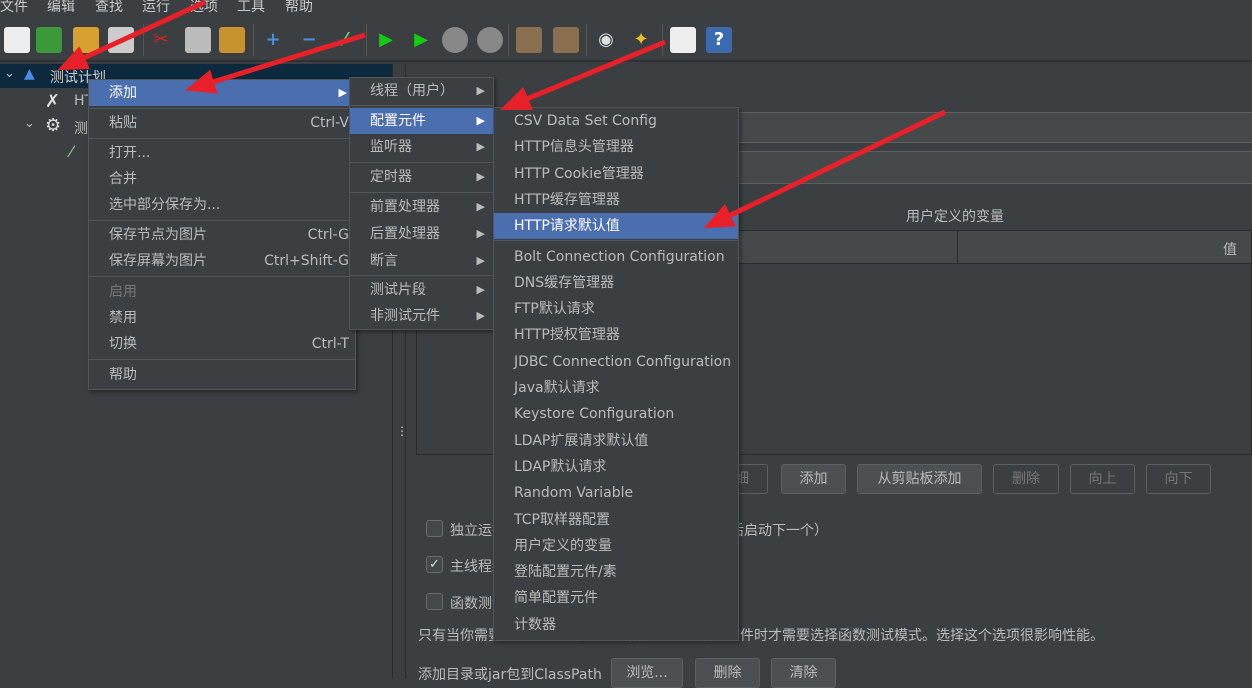 Image resolution: width=1252 pixels, height=688 pixels. Describe the element at coordinates (132, 35) in the screenshot. I see `arrow-to-test-plan` at that location.